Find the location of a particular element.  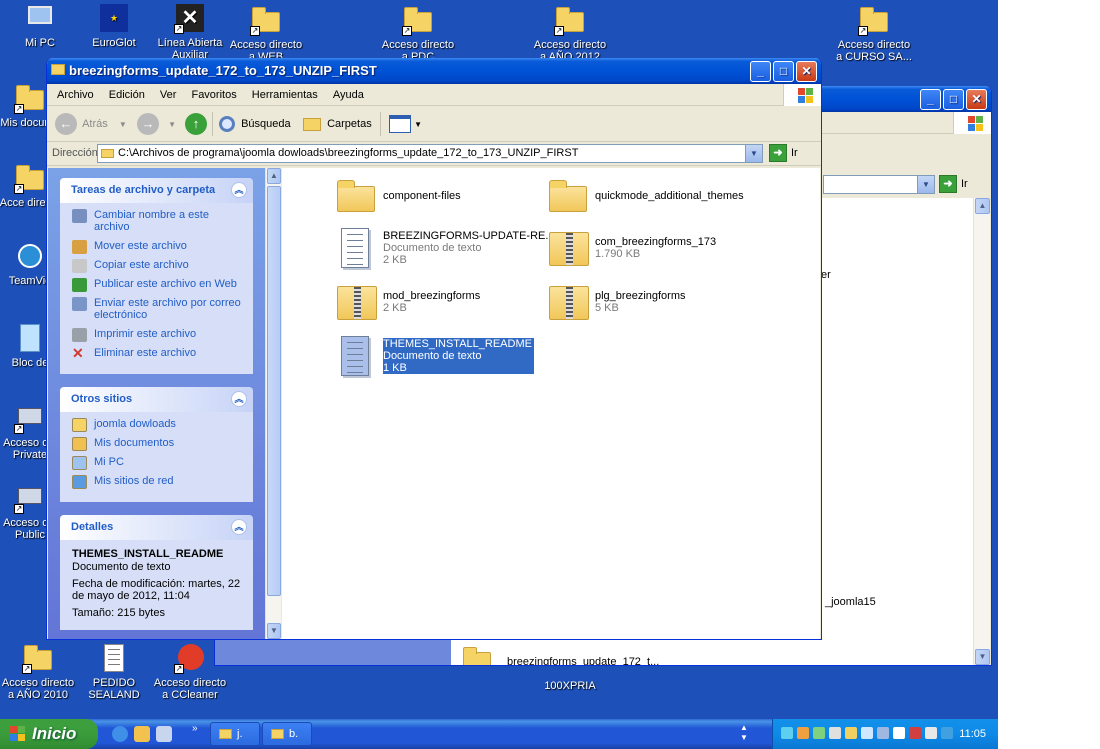

rename-icon is located at coordinates (79, 216).